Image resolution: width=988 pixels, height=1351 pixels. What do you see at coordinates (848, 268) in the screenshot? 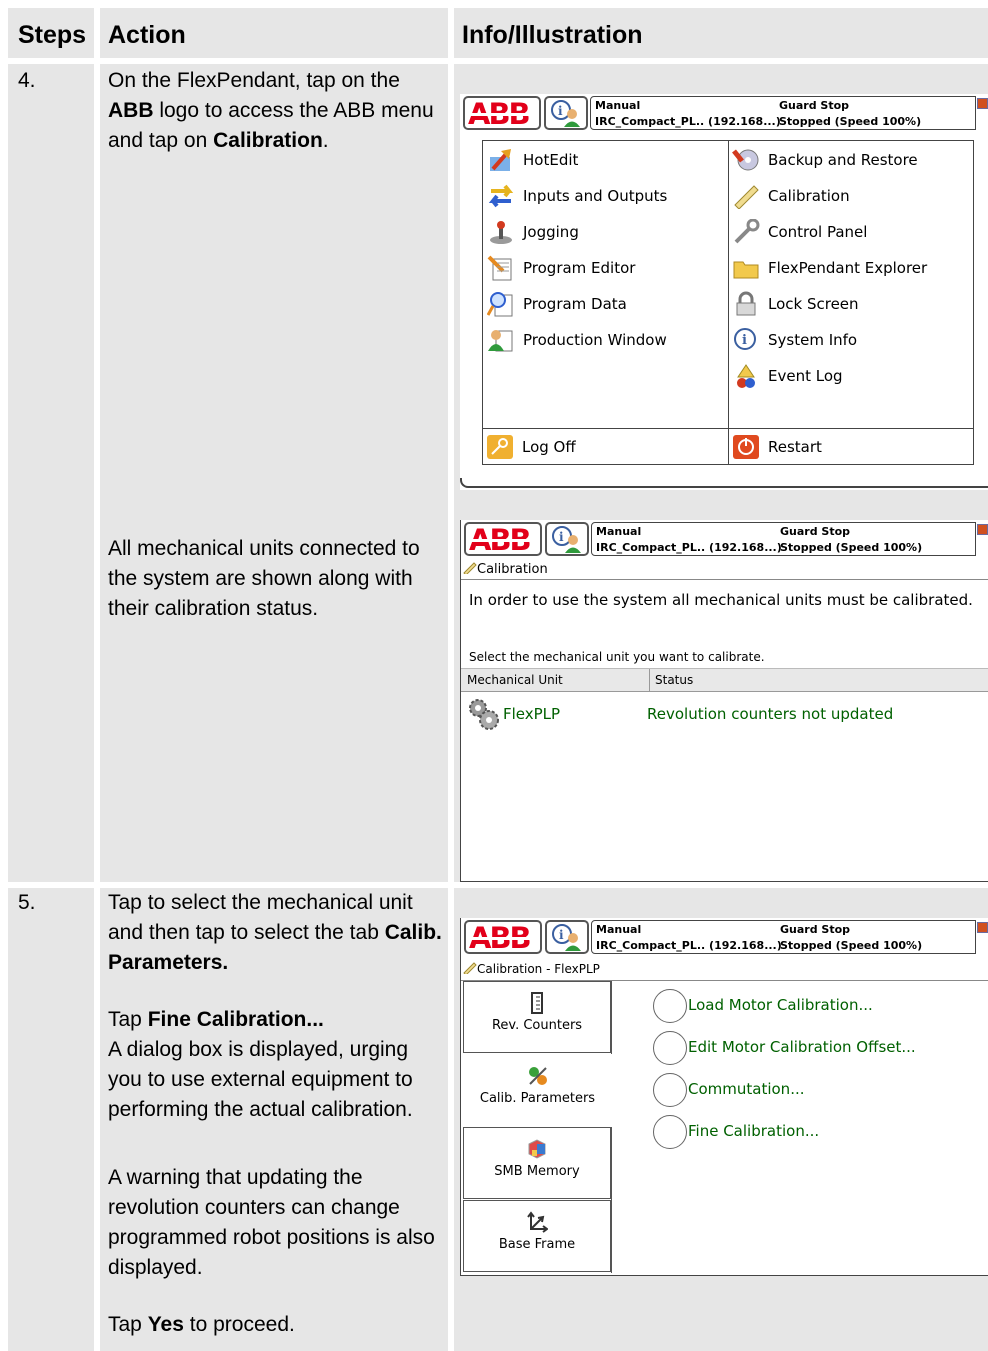
I see `menu-item-flexpendant-explorer-label: FlexPendant Explorer` at bounding box center [848, 268].